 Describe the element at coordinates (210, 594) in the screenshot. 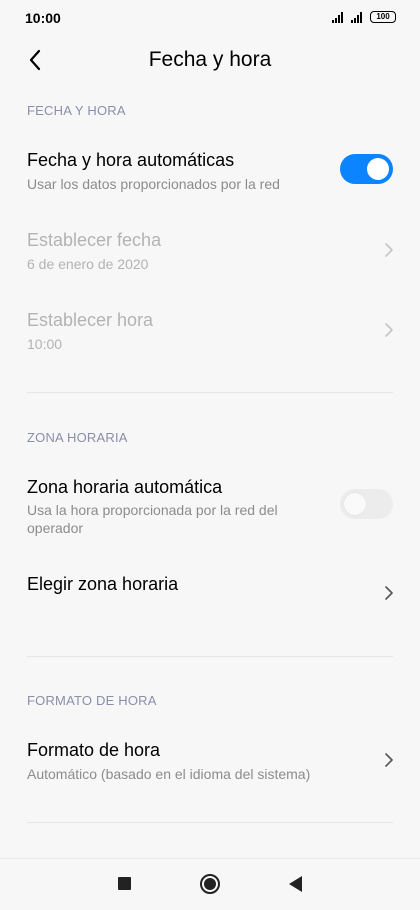

I see `choose-time-zone-row: Elegir zona horaria` at that location.